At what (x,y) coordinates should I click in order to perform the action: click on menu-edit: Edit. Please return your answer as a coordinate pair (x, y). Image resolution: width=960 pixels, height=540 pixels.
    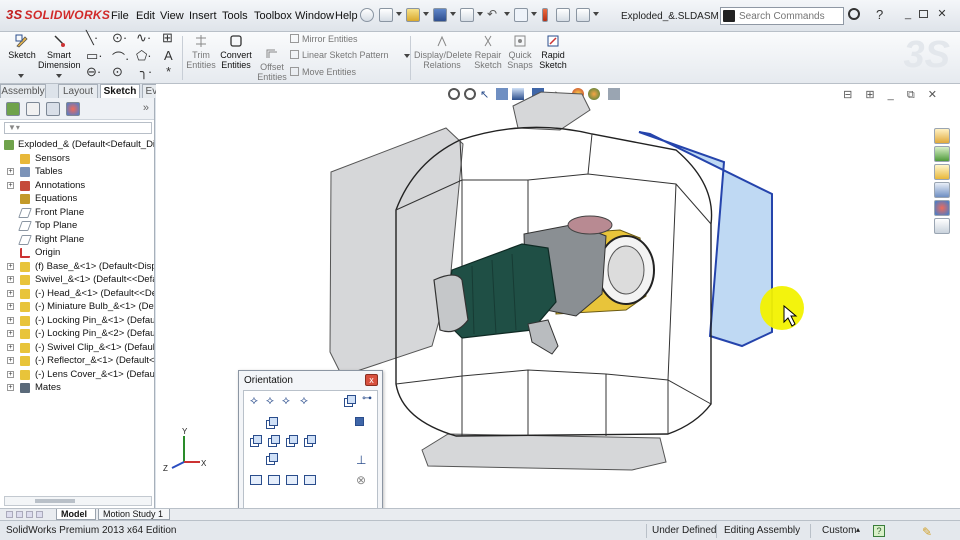
    Looking at the image, I should click on (145, 16).